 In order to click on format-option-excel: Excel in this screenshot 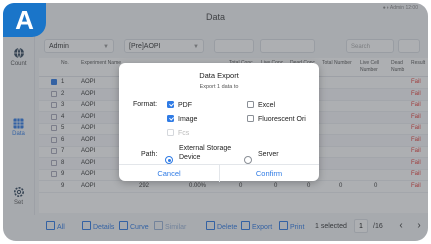, I will do `click(261, 105)`.